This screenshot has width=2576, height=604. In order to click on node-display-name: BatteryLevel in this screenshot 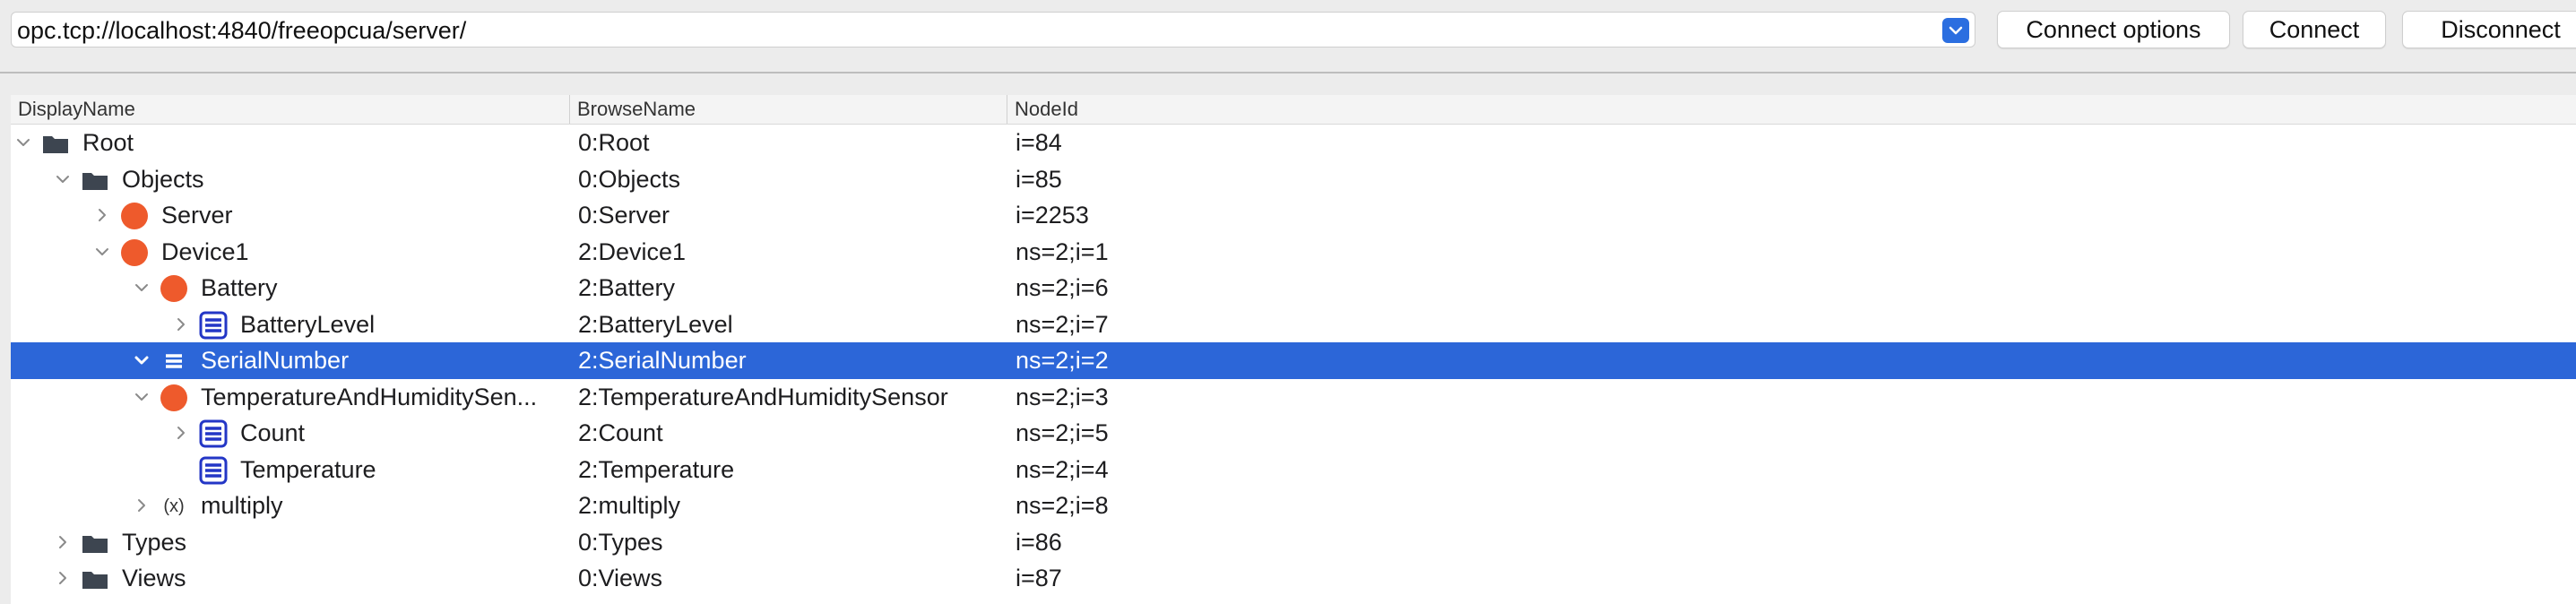, I will do `click(308, 324)`.